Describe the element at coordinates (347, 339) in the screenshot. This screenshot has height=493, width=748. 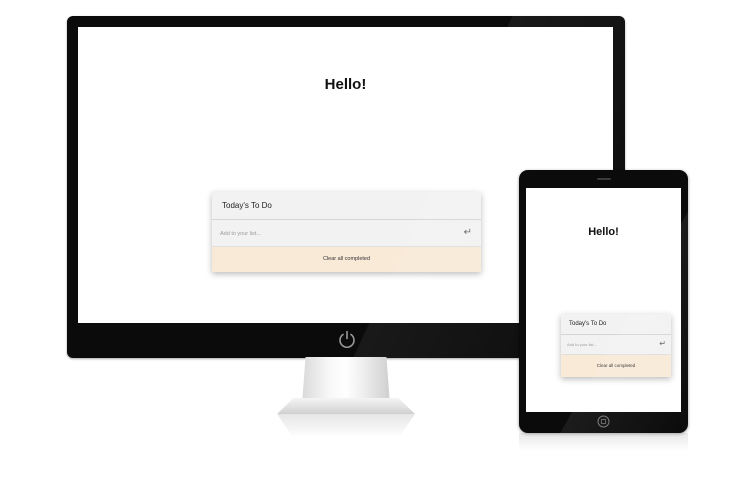
I see `power-icon` at that location.